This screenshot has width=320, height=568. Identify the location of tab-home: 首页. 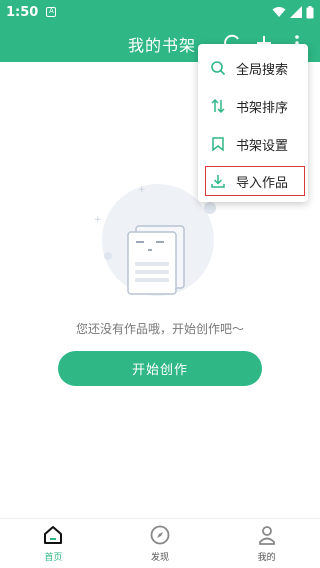
(53, 543).